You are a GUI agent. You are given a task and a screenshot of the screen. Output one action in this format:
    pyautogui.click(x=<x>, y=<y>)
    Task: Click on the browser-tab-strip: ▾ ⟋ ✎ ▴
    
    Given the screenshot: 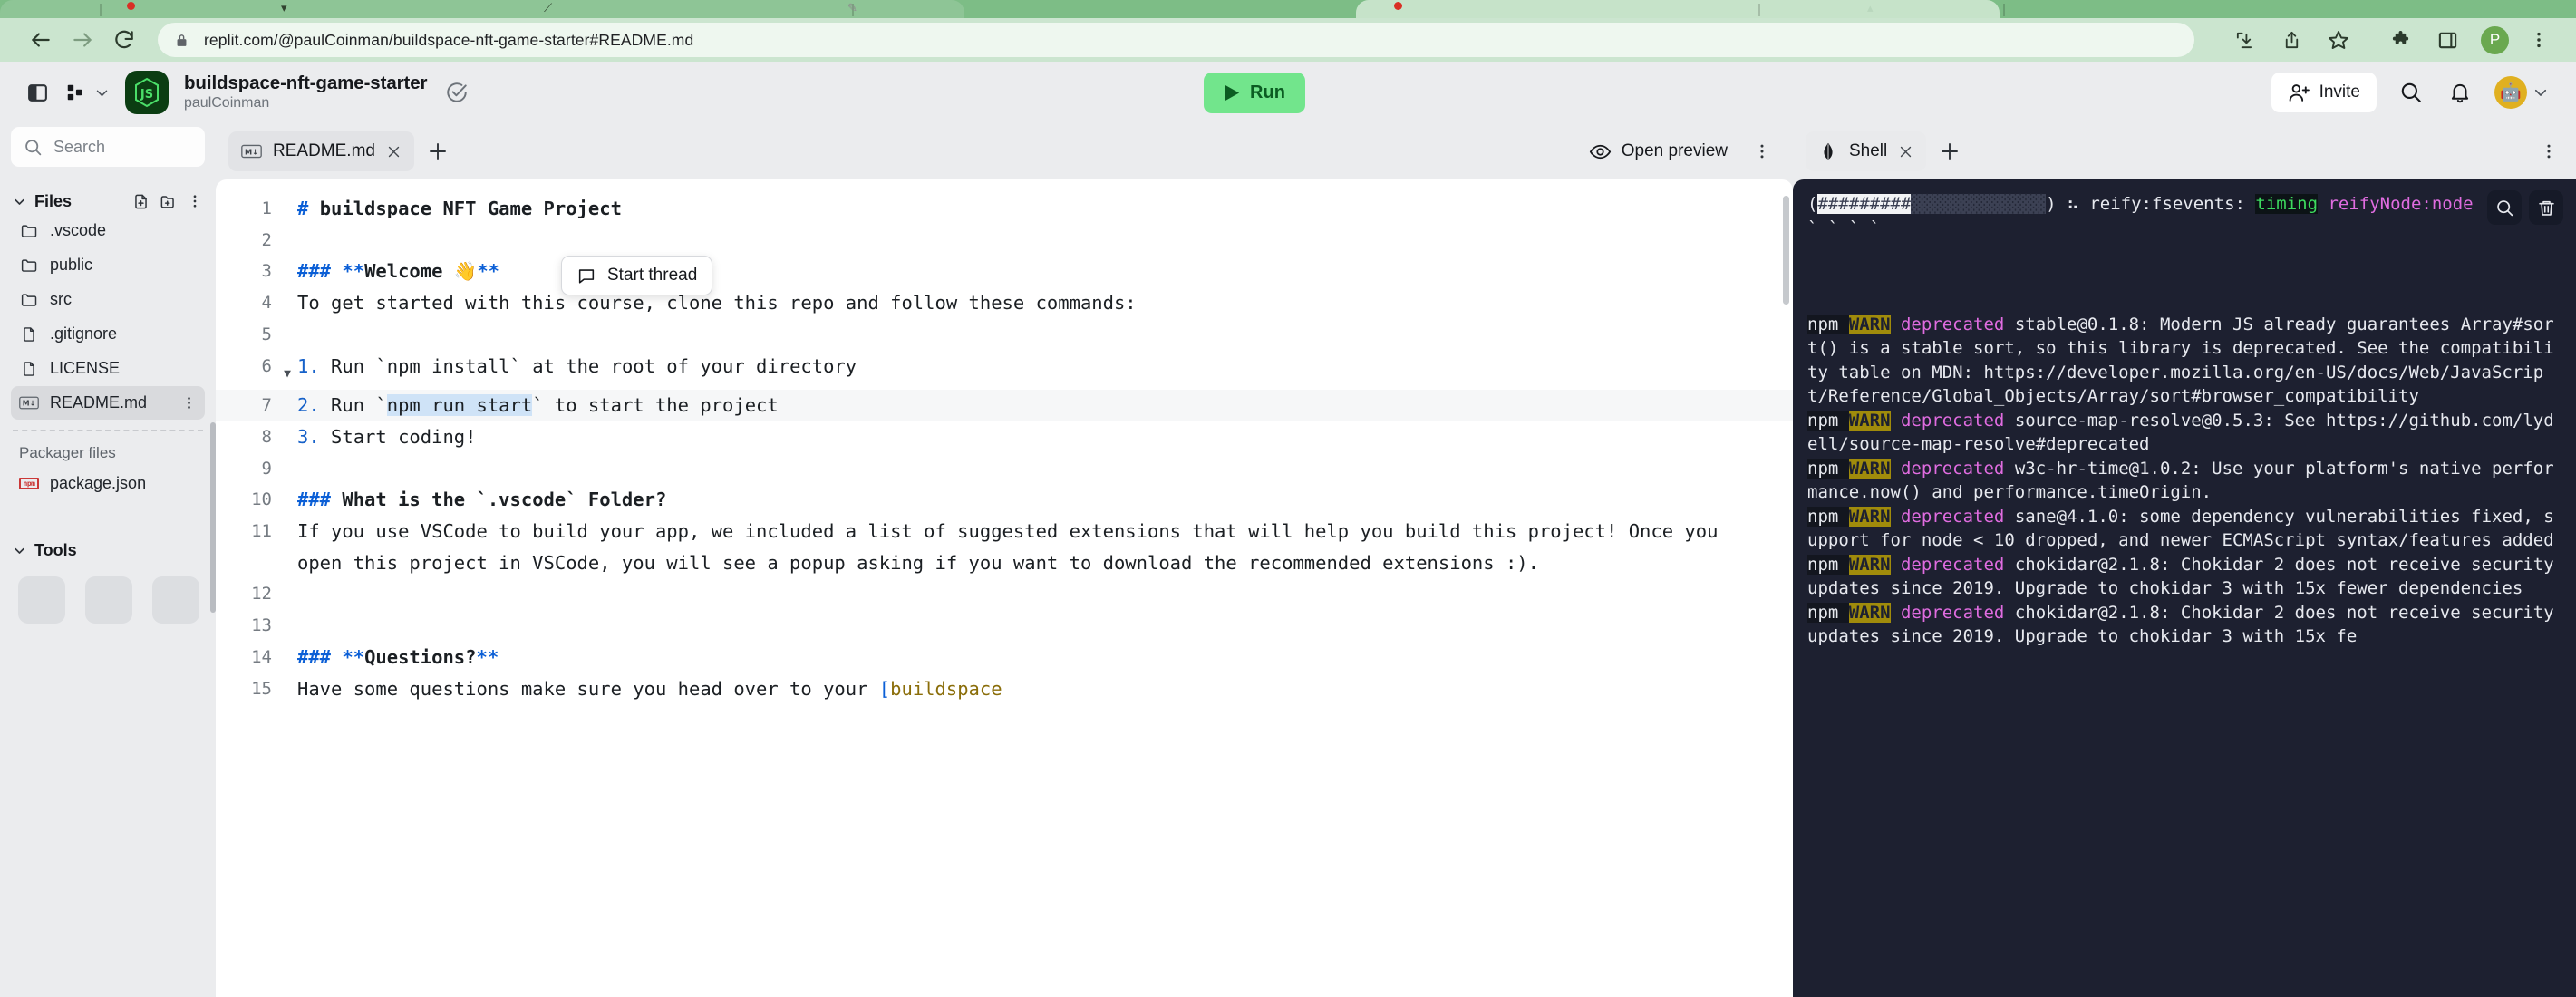 What is the action you would take?
    pyautogui.click(x=1288, y=9)
    